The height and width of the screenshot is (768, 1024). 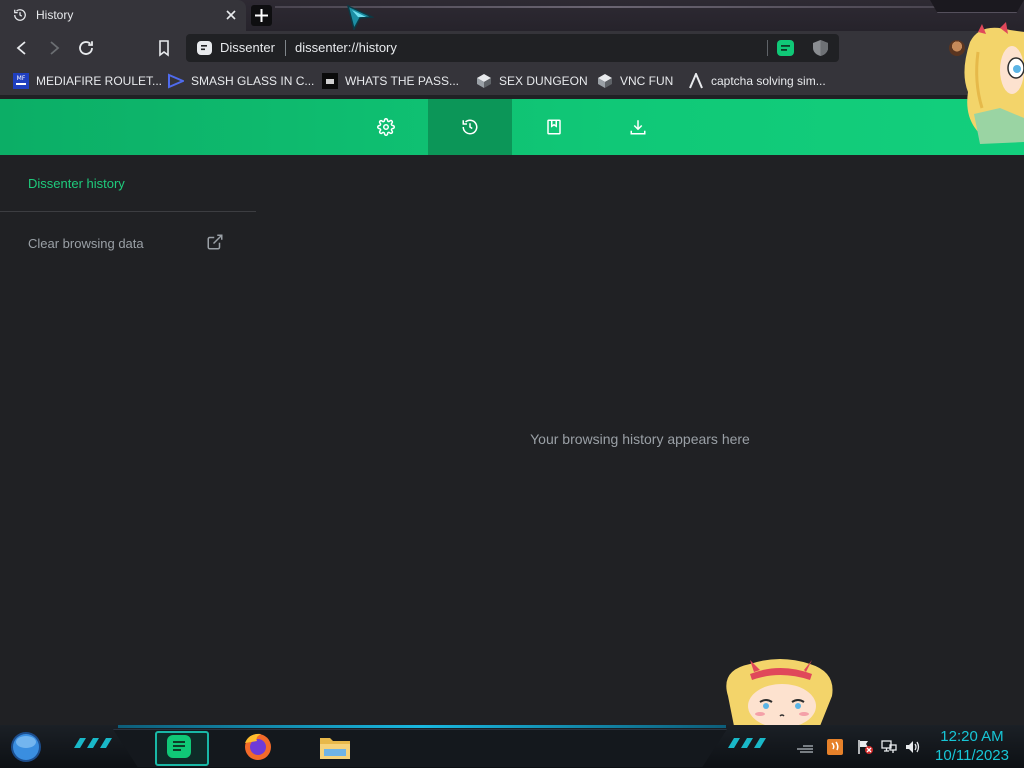 What do you see at coordinates (972, 736) in the screenshot?
I see `clock-time: 12:20 AM` at bounding box center [972, 736].